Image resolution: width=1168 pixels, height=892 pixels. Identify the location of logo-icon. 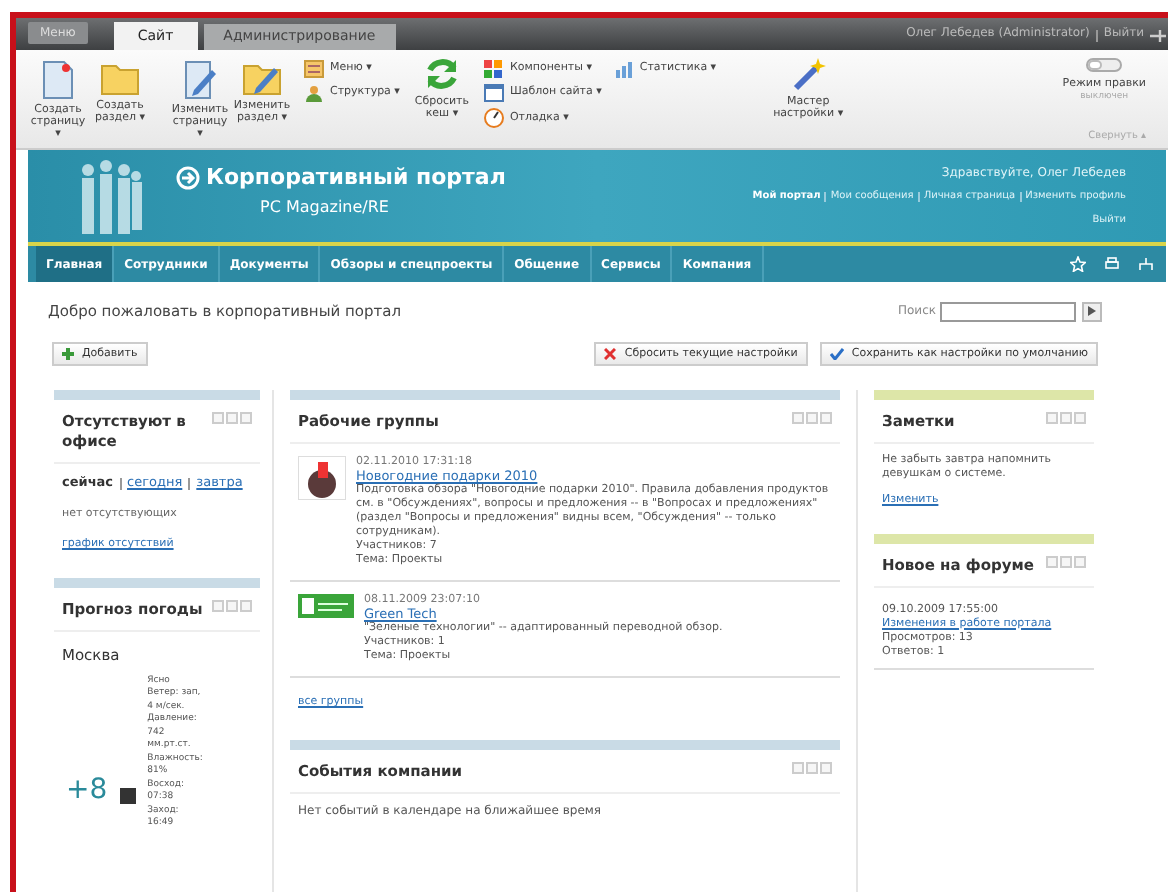
(326, 606).